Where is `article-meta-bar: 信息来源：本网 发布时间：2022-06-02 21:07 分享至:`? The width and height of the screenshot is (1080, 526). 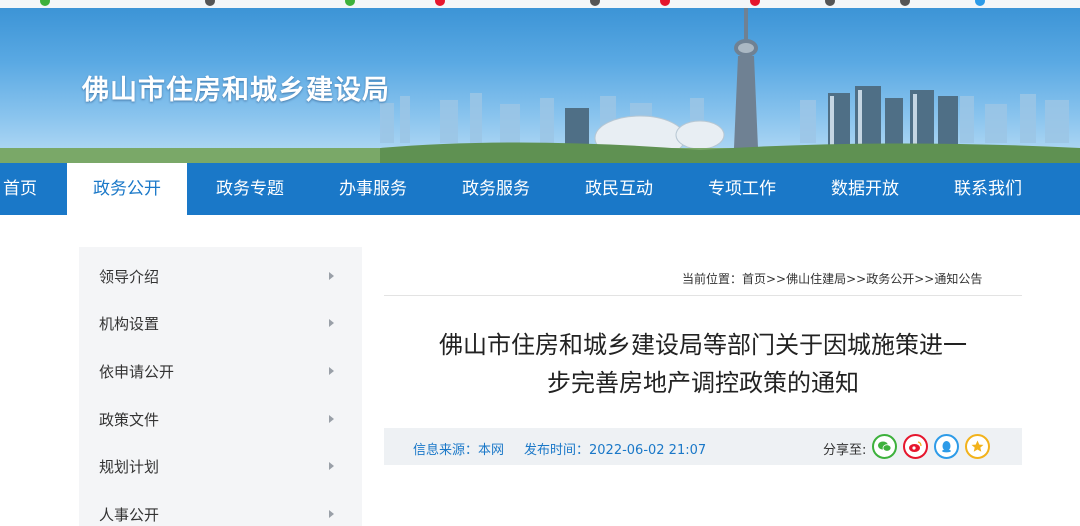
article-meta-bar: 信息来源：本网 发布时间：2022-06-02 21:07 分享至: is located at coordinates (703, 446).